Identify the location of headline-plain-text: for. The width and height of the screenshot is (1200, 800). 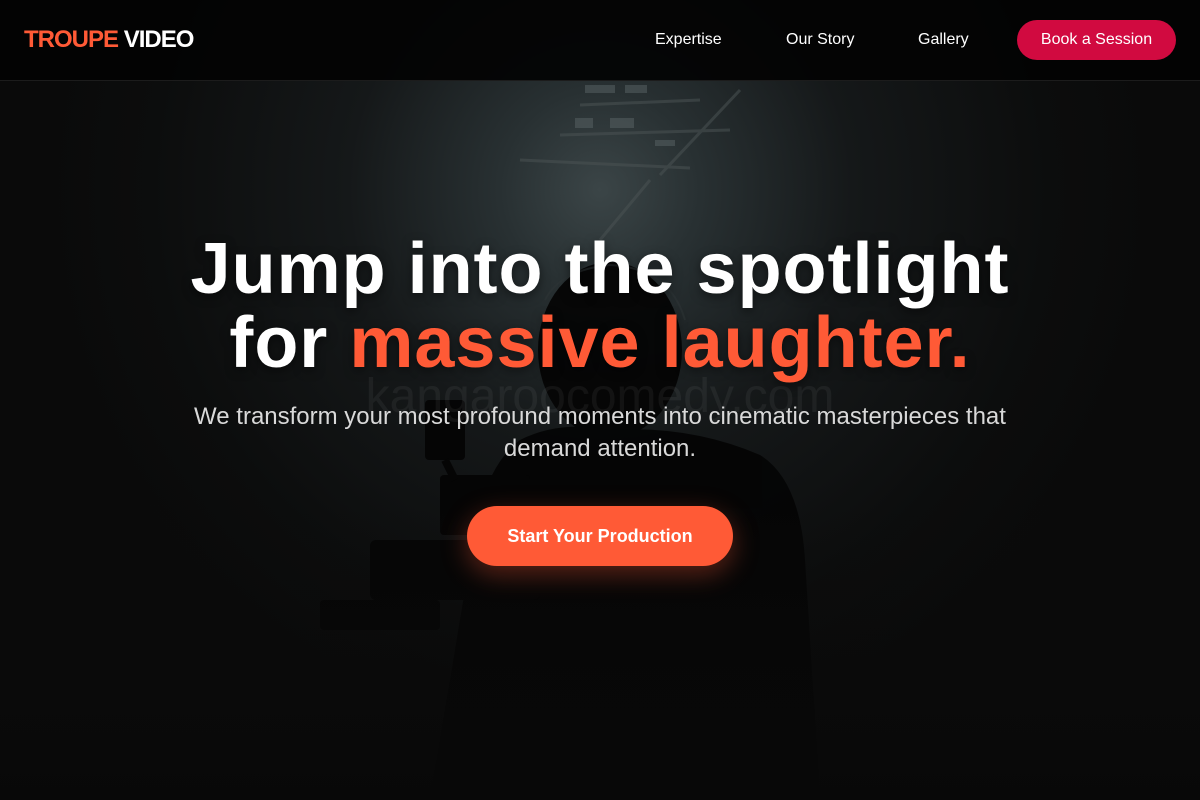
(279, 343).